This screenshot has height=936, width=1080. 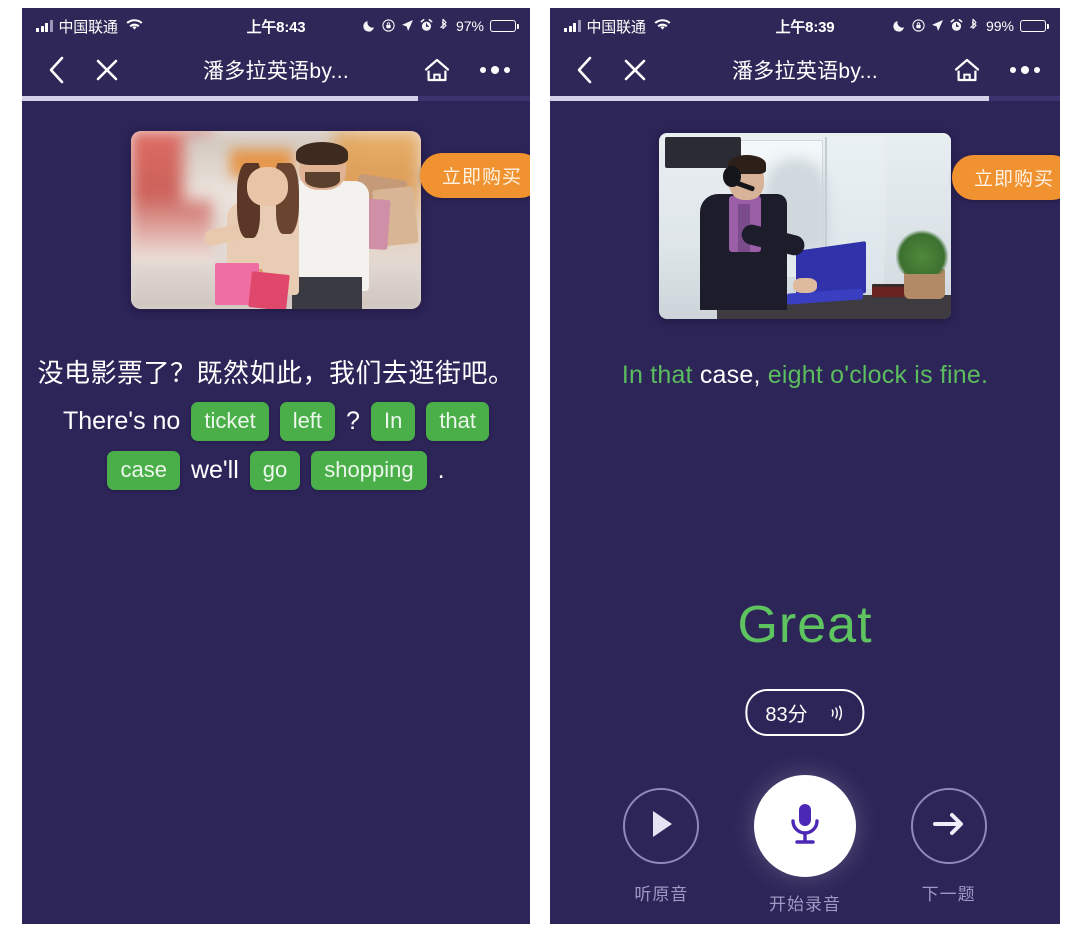 I want to click on battery-percent-label: 99%, so click(x=999, y=26).